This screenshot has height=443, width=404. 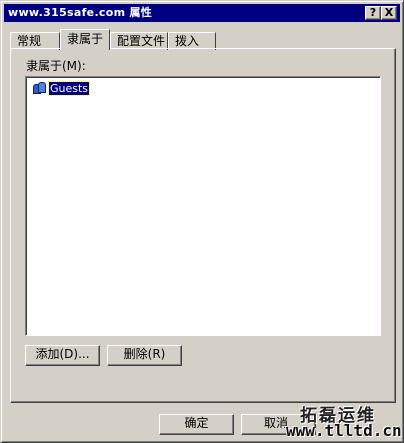 I want to click on watermark-url: www.tlltd.cn, so click(x=344, y=430).